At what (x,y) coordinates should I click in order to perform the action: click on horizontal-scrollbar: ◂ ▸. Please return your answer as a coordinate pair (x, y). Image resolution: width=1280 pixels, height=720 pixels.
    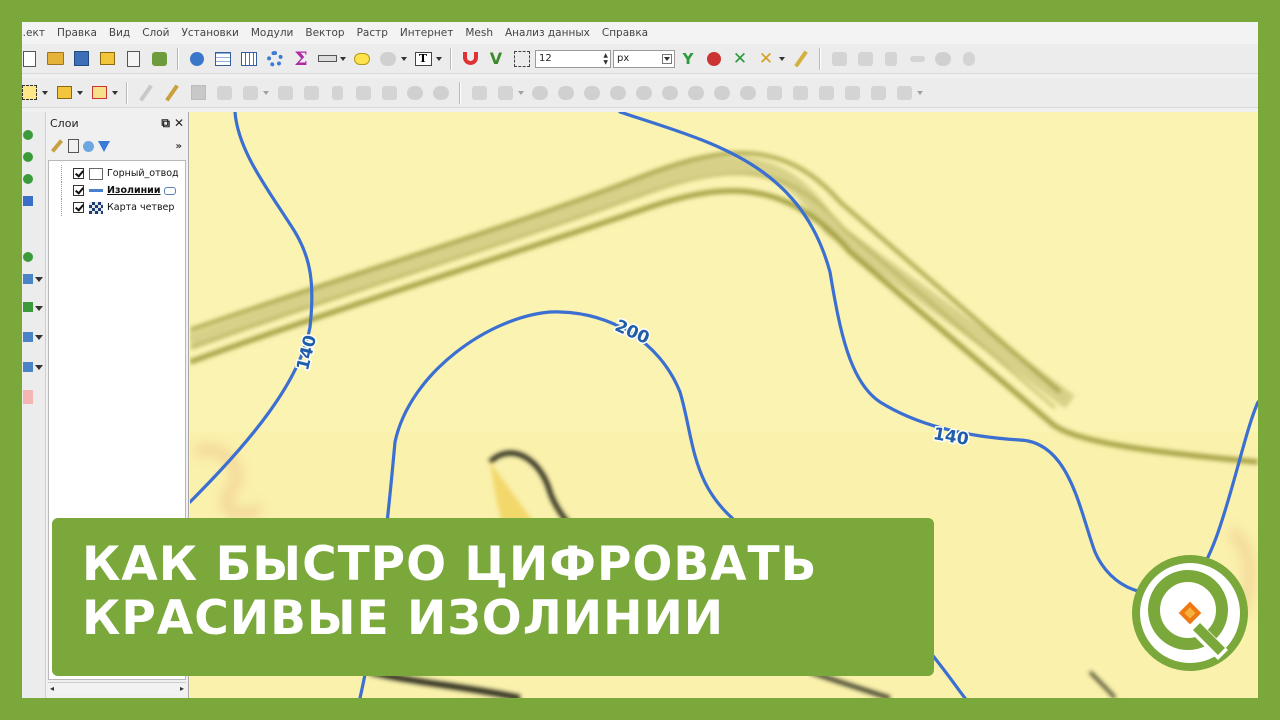
    Looking at the image, I should click on (117, 688).